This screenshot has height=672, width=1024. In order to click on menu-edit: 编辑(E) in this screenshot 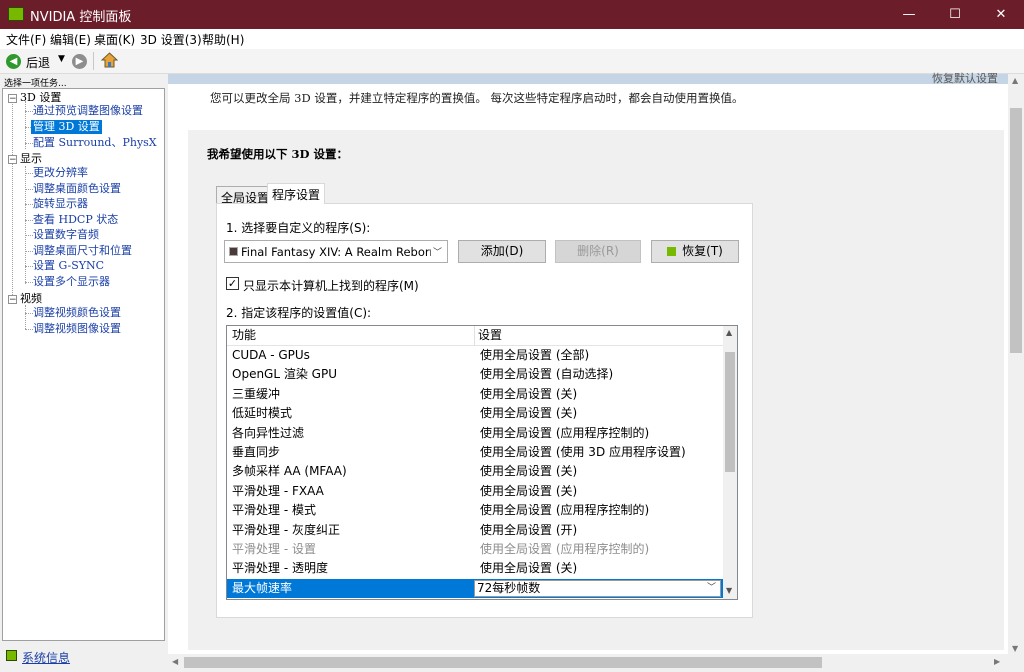, I will do `click(70, 39)`.